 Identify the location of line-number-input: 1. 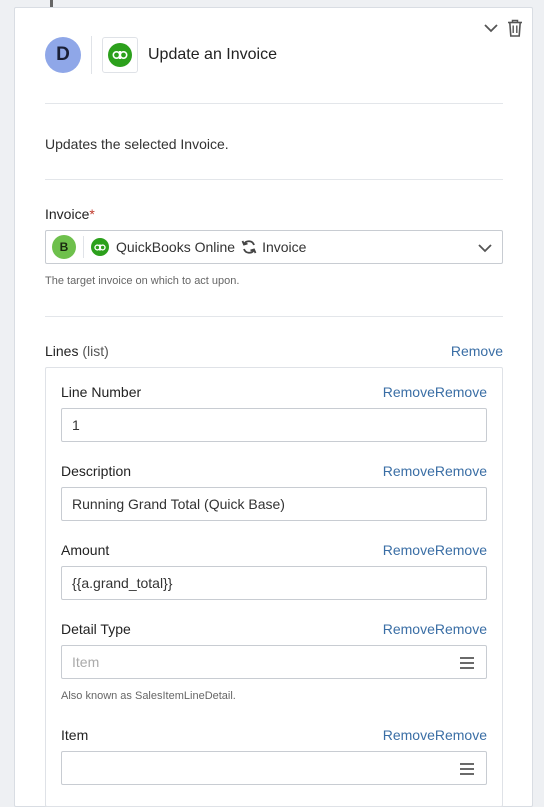
(274, 425).